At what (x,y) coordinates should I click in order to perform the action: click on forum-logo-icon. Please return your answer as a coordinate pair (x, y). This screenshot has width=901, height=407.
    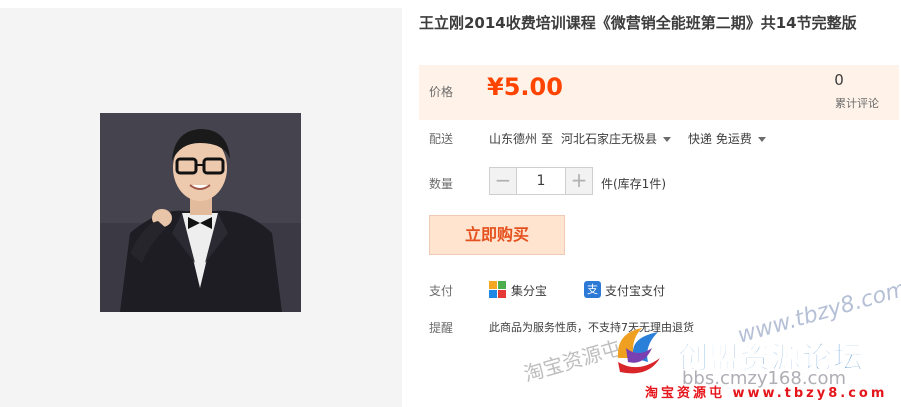
    Looking at the image, I should click on (639, 349).